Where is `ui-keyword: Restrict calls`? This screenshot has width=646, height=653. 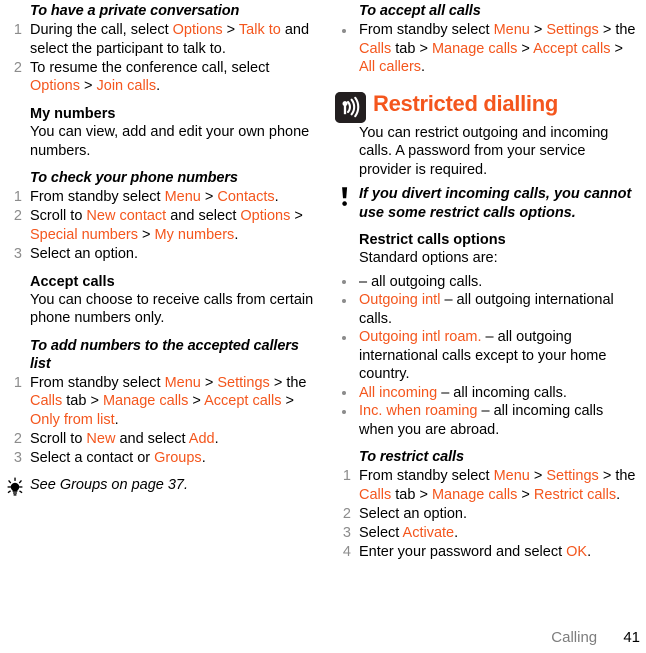 ui-keyword: Restrict calls is located at coordinates (575, 495).